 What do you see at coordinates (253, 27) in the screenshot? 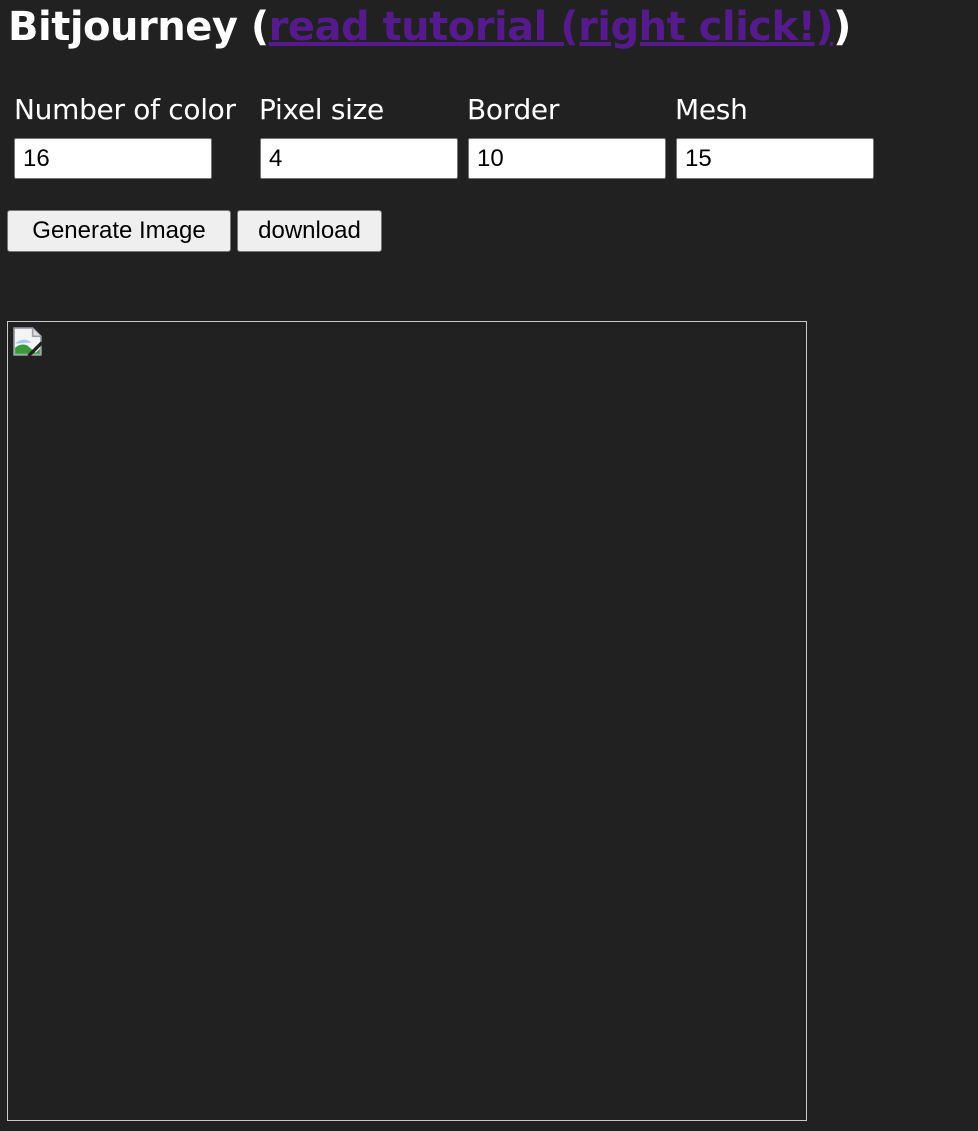
I see `open-paren: (` at bounding box center [253, 27].